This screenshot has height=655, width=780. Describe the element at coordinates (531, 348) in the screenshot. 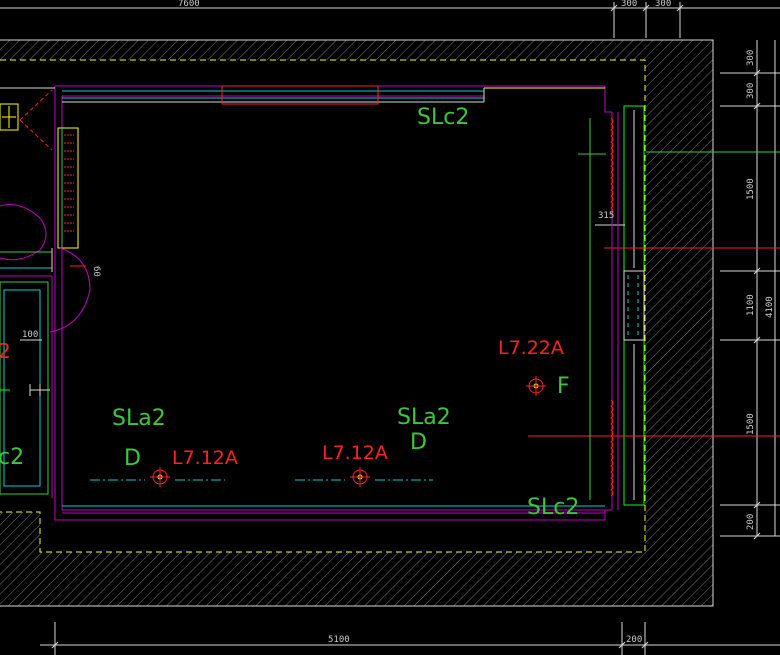

I see `label-l722: L7.22A` at that location.